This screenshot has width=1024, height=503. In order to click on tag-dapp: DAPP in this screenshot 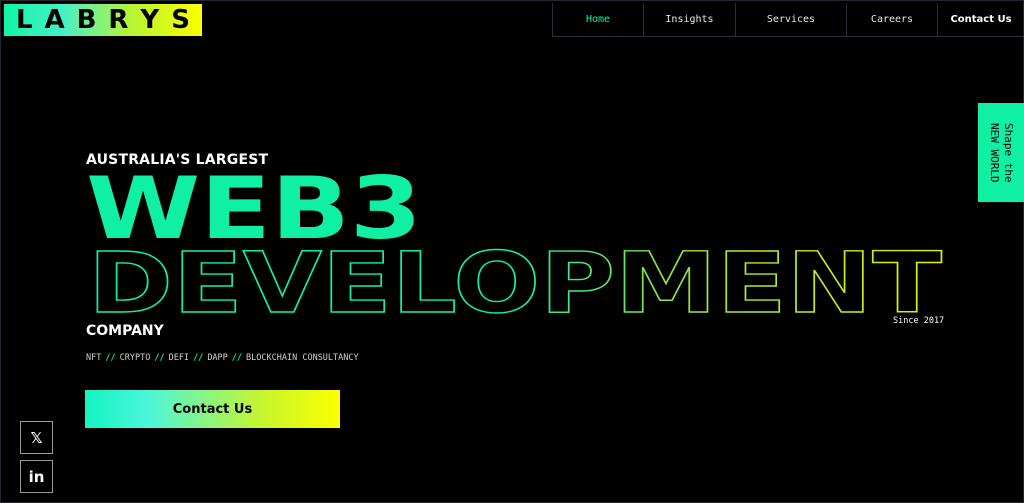, I will do `click(217, 358)`.